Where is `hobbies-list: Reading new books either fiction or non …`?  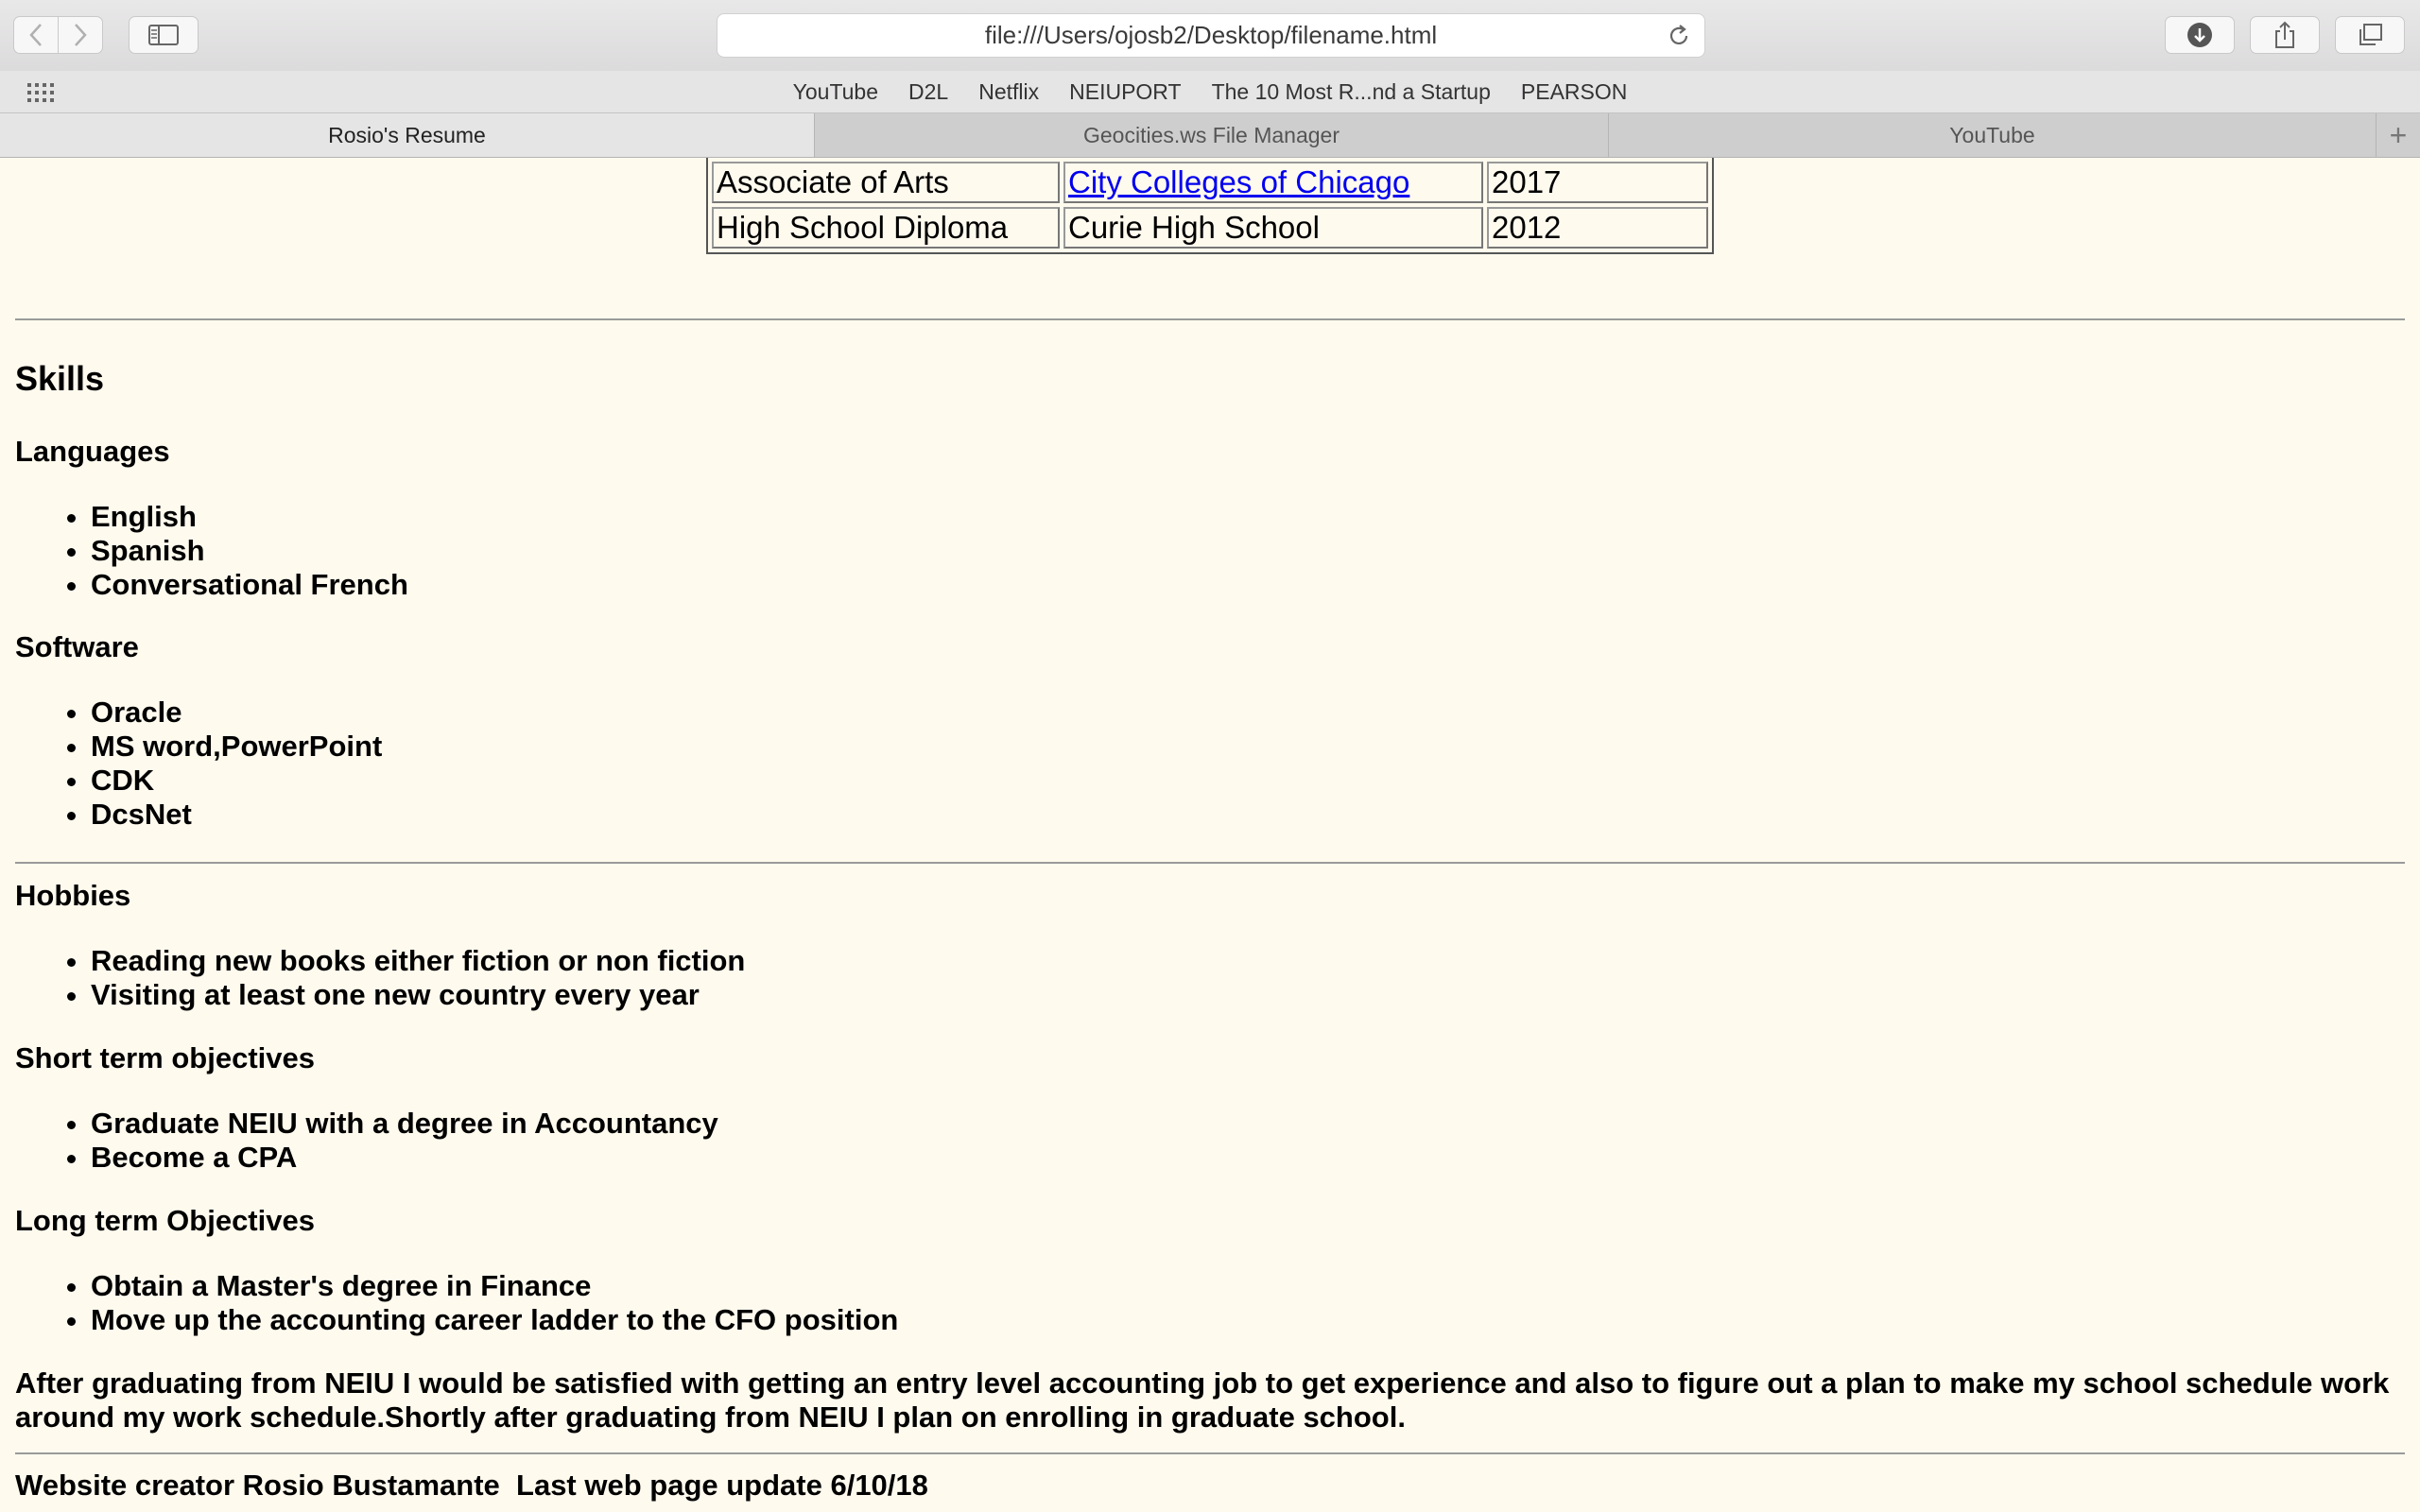 hobbies-list: Reading new books either fiction or non … is located at coordinates (380, 978).